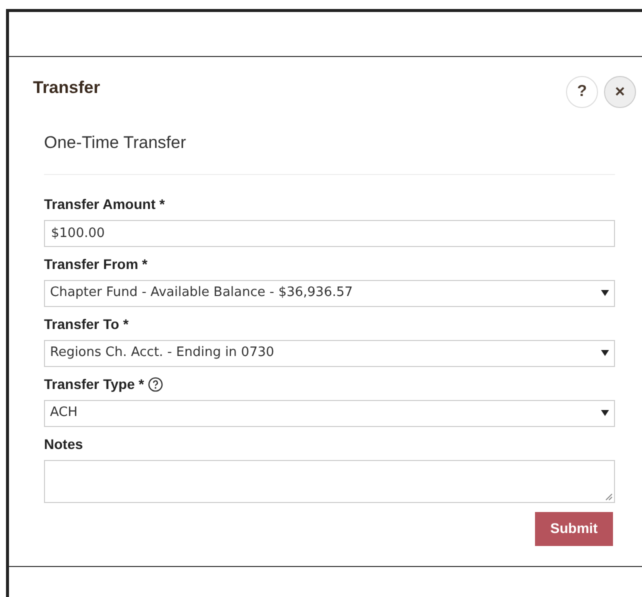 This screenshot has height=597, width=642. Describe the element at coordinates (329, 293) in the screenshot. I see `dropdown-field: Chapter Fund - Available Balance - $36,936.57` at that location.